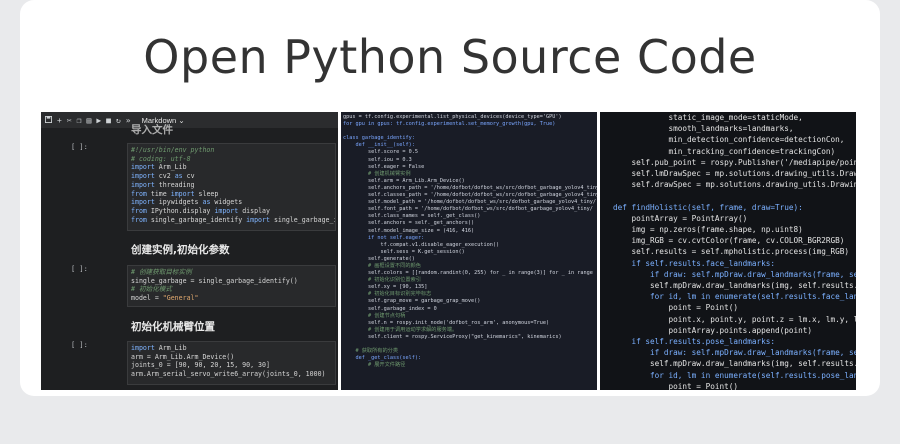  I want to click on code-line: def __init__(self):, so click(379, 145).